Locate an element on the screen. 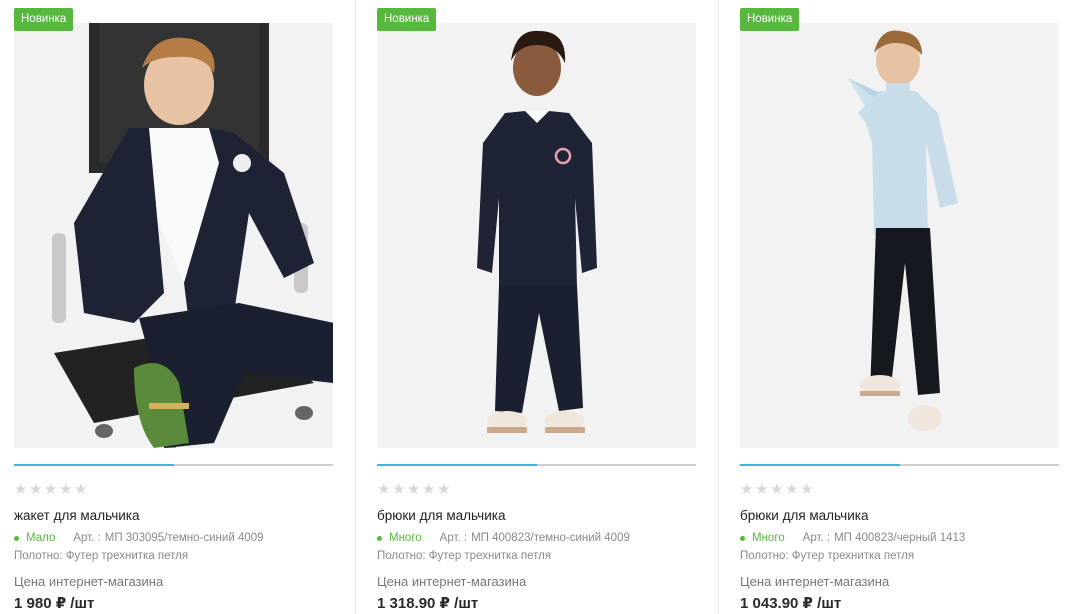 The height and width of the screenshot is (614, 1067). product-price: 1 318.90 ₽ /шт is located at coordinates (428, 603).